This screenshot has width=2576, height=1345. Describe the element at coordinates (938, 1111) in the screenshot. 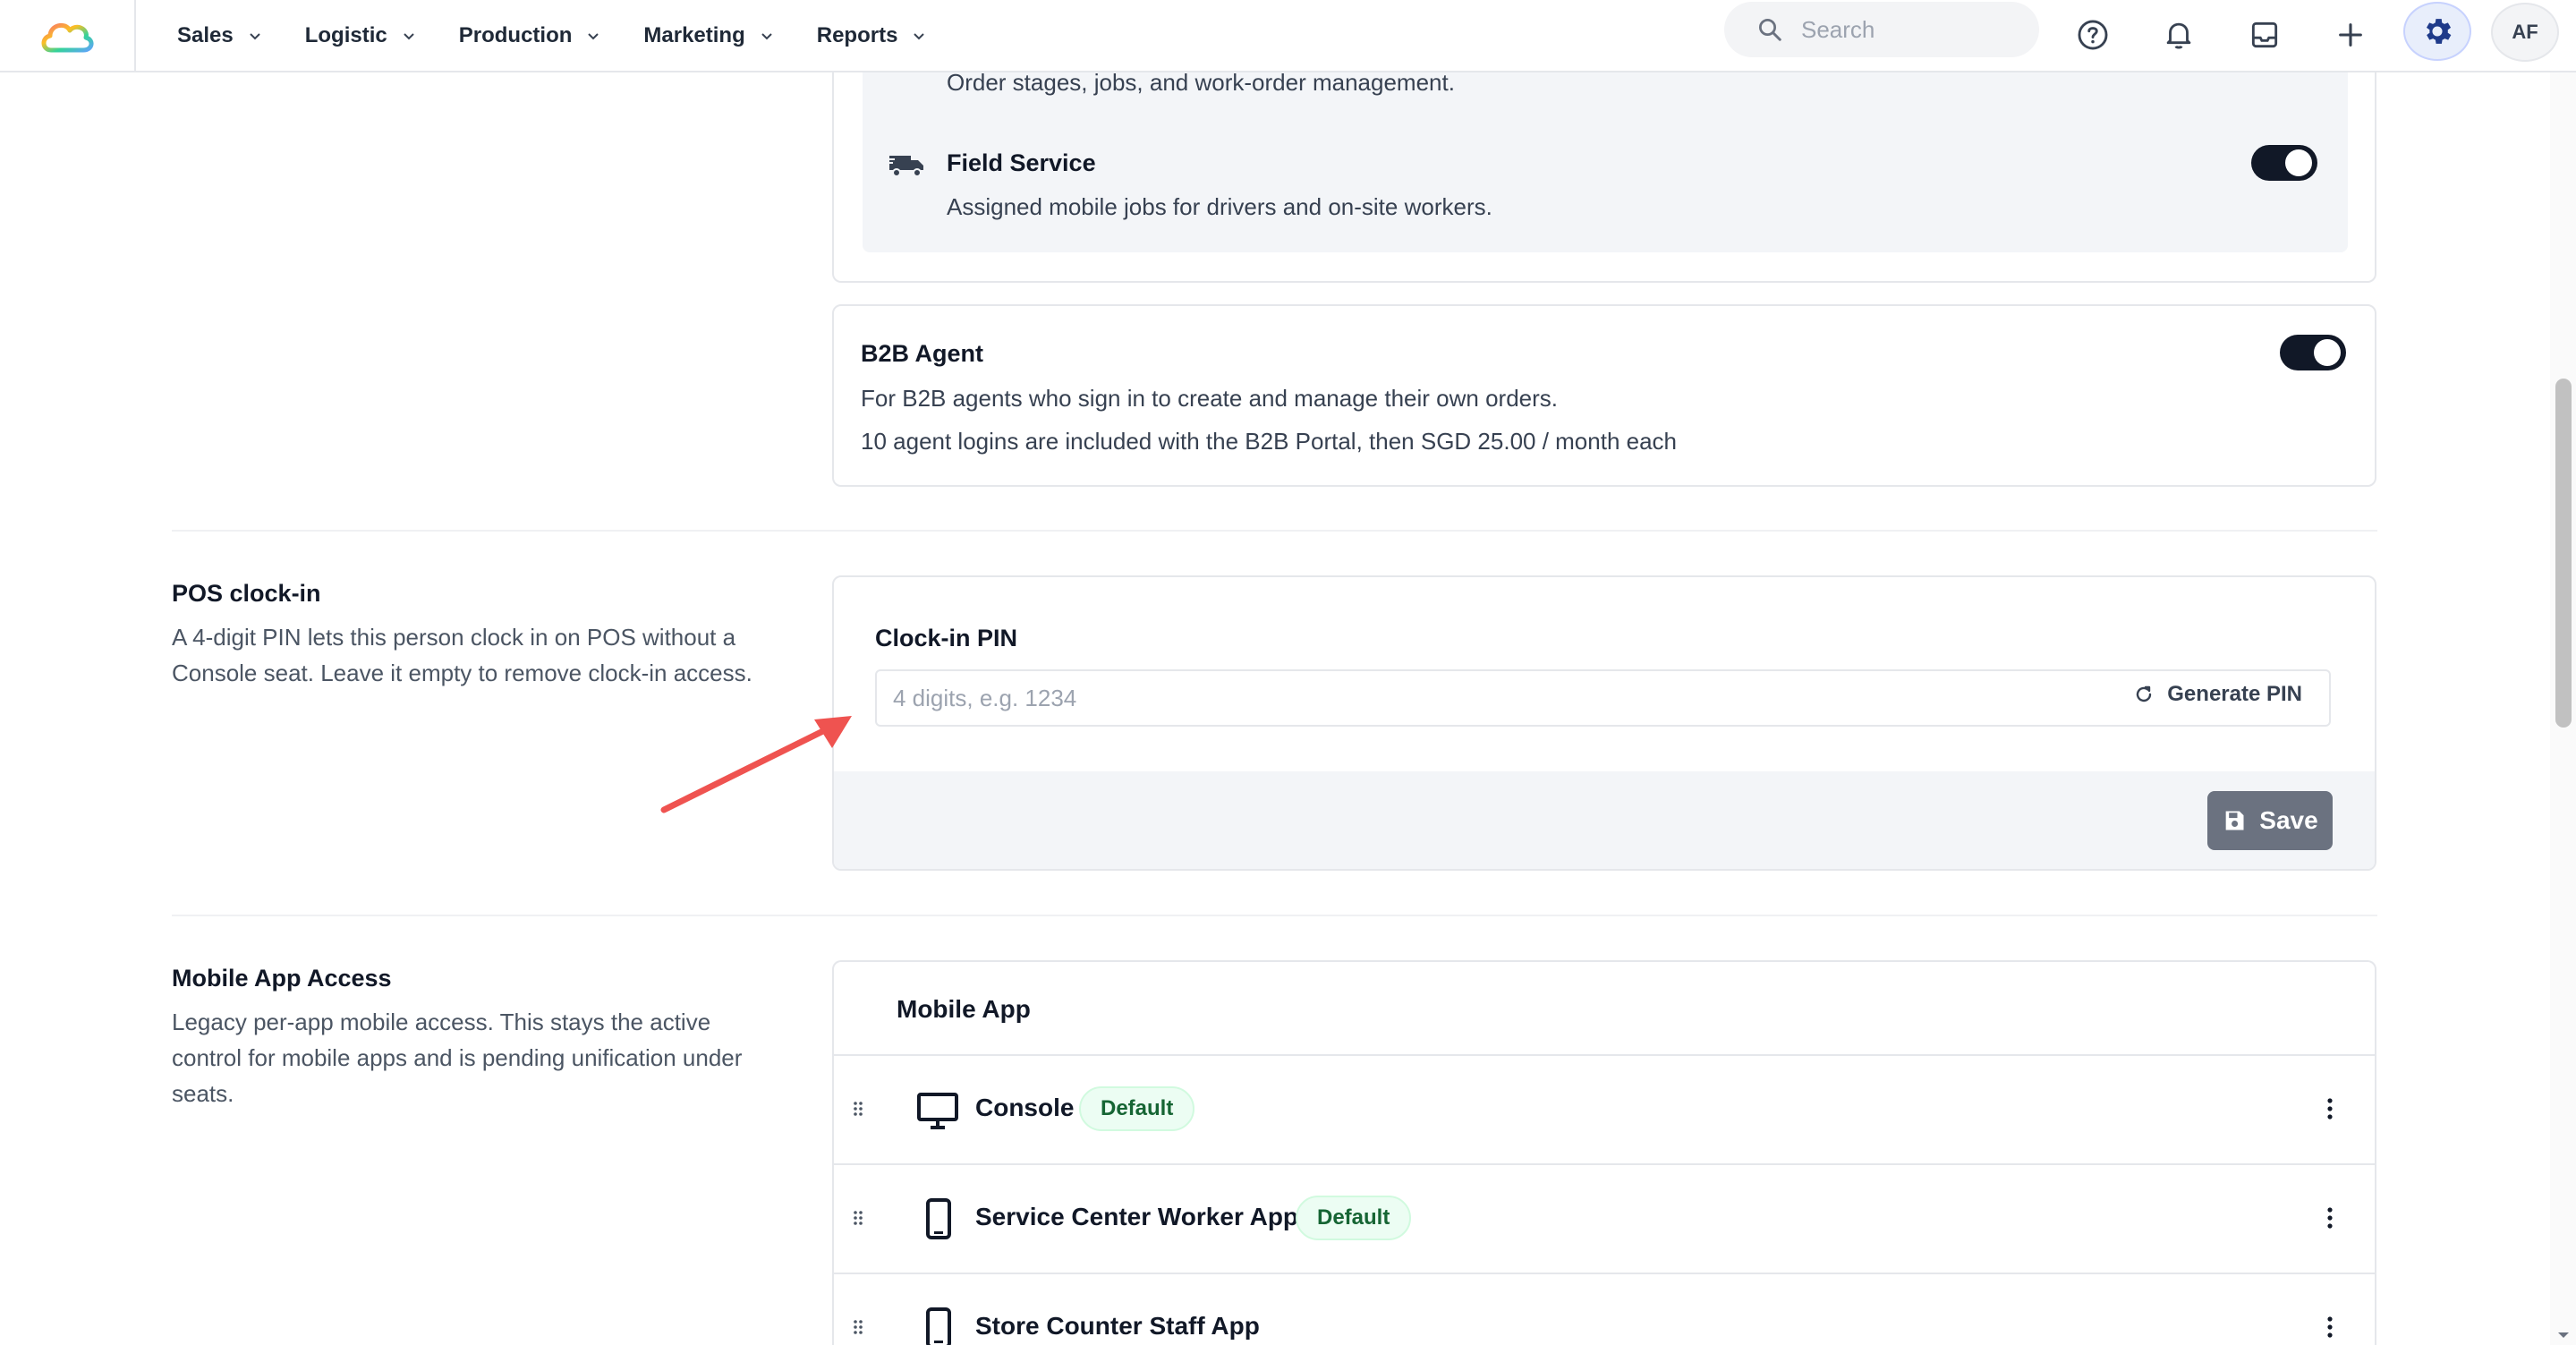

I see `monitor-icon` at that location.